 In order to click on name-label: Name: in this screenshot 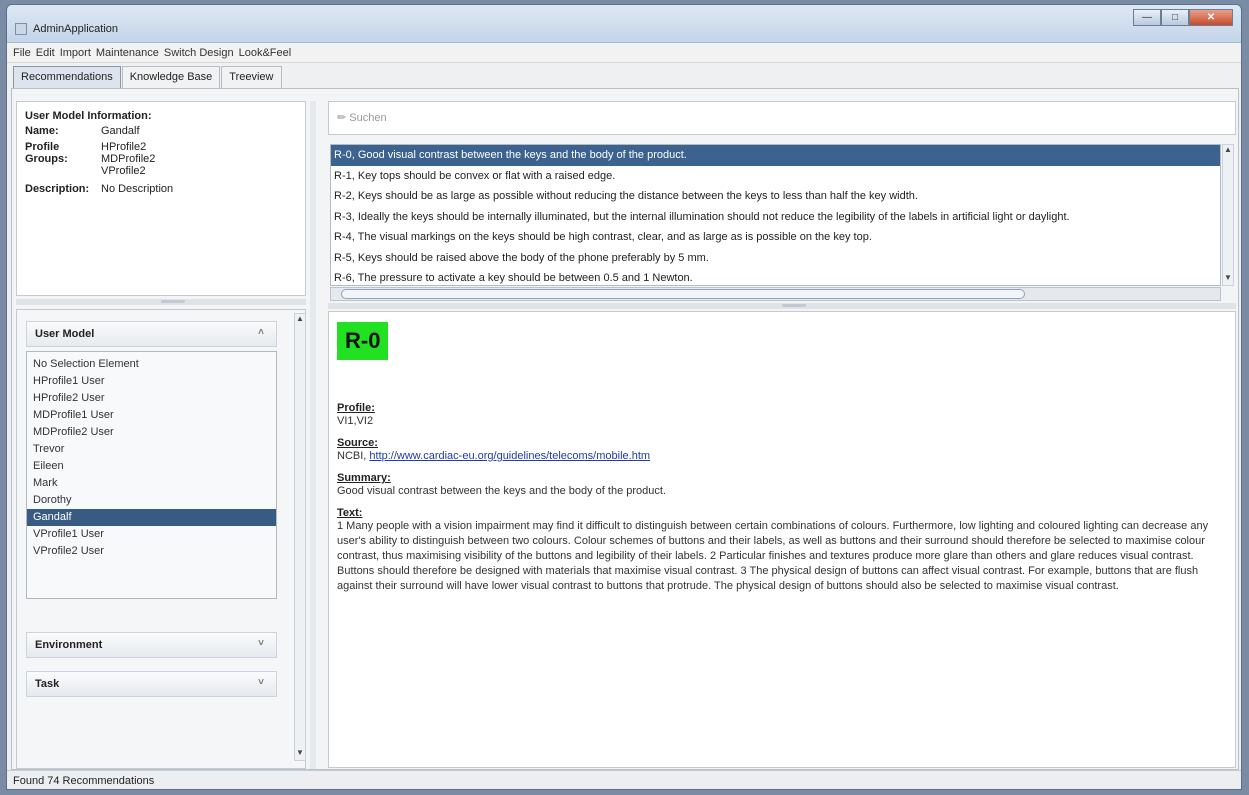, I will do `click(42, 131)`.